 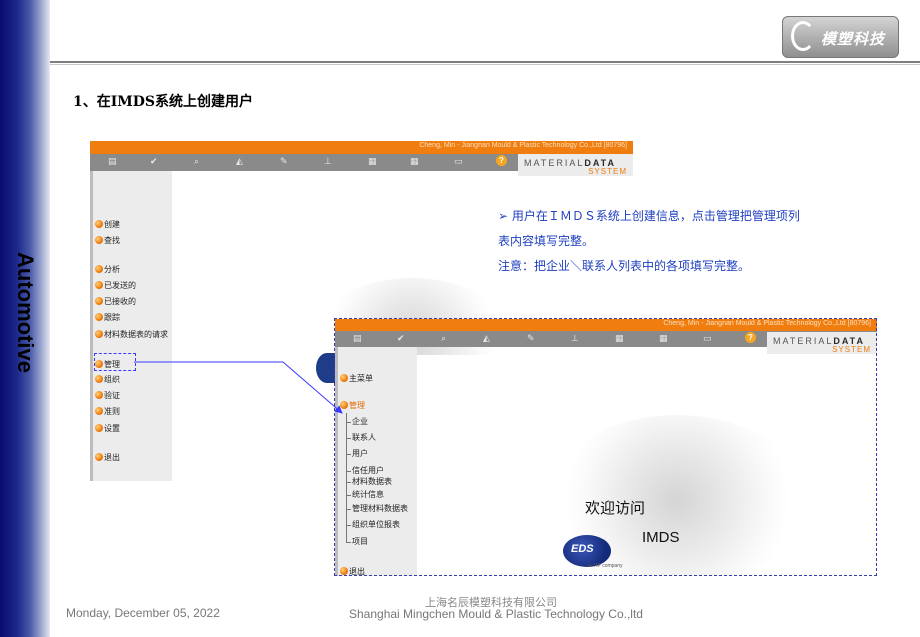 What do you see at coordinates (107, 241) in the screenshot?
I see `menu-item-find: 查找` at bounding box center [107, 241].